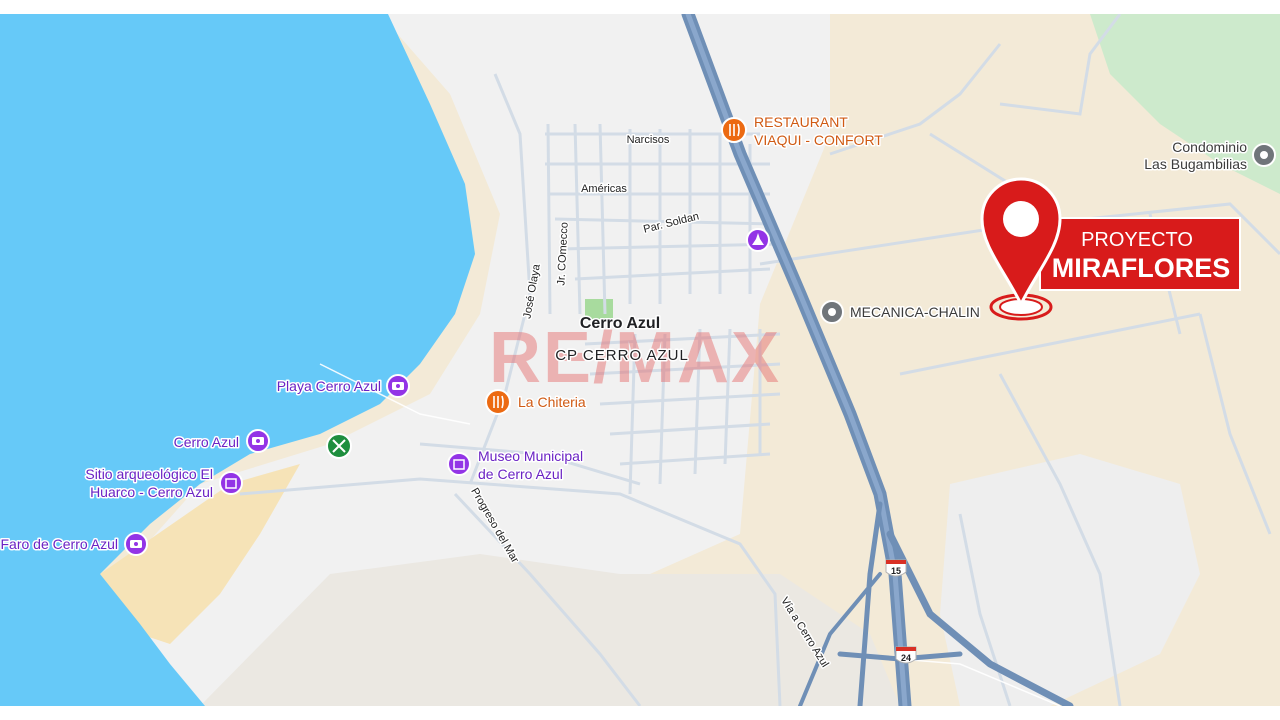 The image size is (1280, 720). I want to click on route-15-shield: 15, so click(896, 568).